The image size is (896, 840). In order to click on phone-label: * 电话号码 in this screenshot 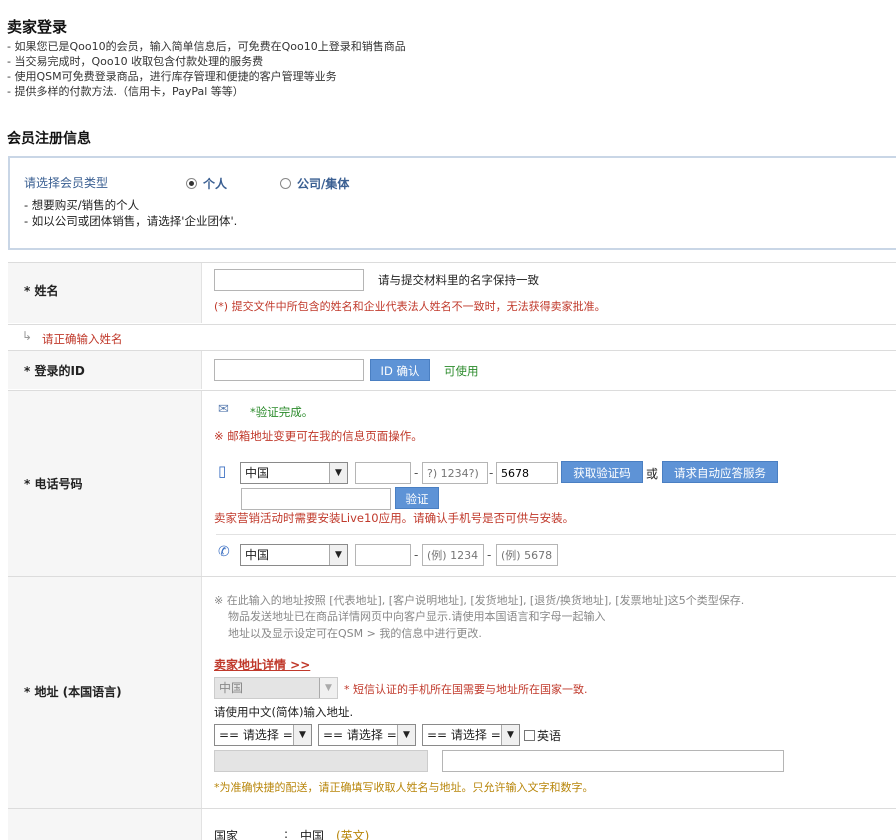, I will do `click(53, 484)`.